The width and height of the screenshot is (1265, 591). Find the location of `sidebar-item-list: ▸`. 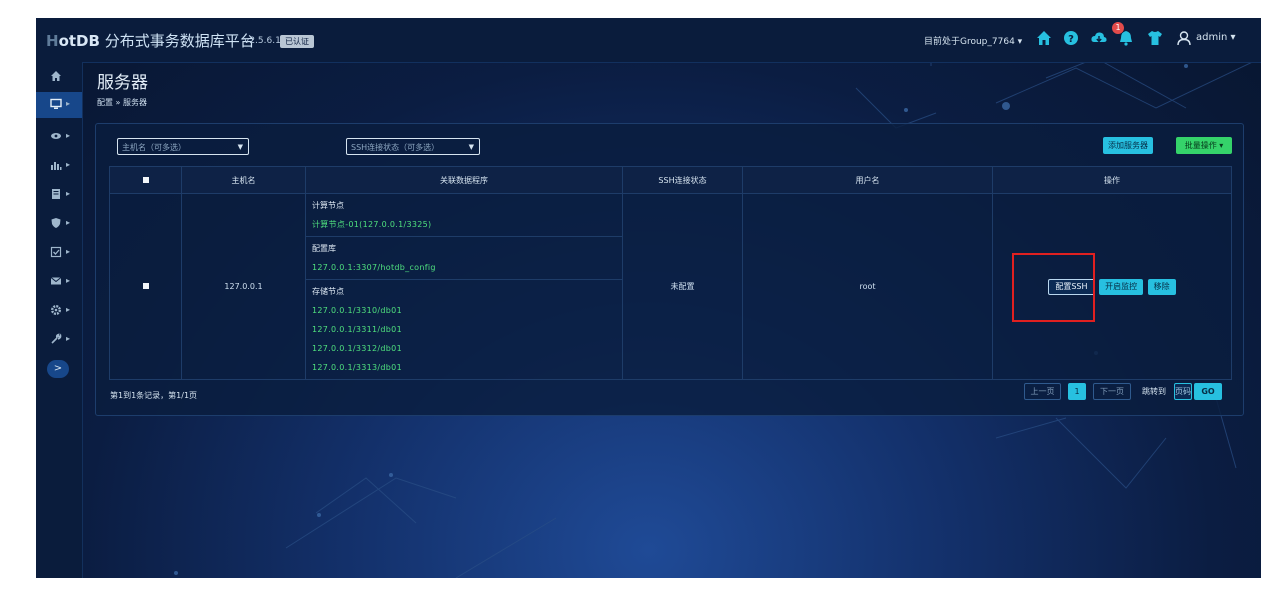

sidebar-item-list: ▸ is located at coordinates (59, 195).